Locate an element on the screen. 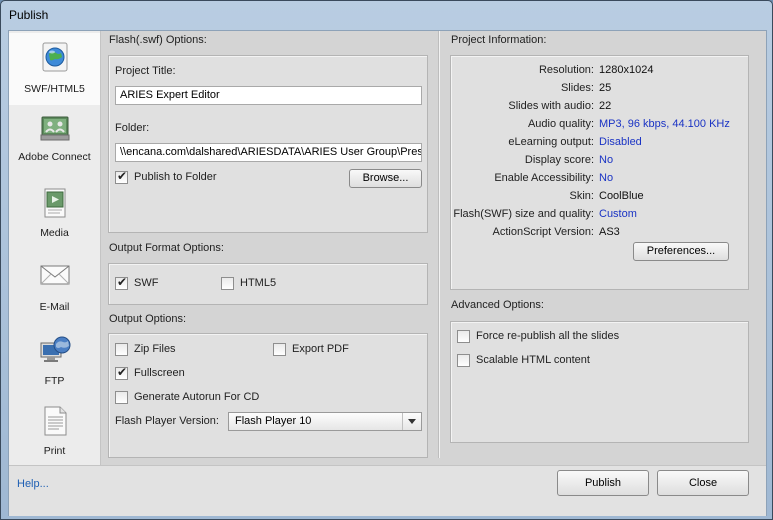  output-format-panel: ✔ SWF HTML5 is located at coordinates (268, 284).